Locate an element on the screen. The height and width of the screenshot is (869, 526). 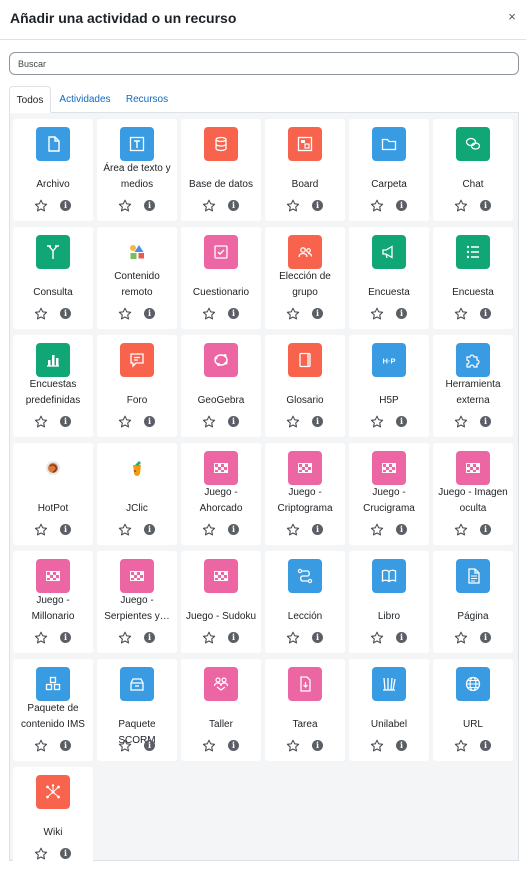
activity-item: Juego - Crucigrama i is located at coordinates (389, 494).